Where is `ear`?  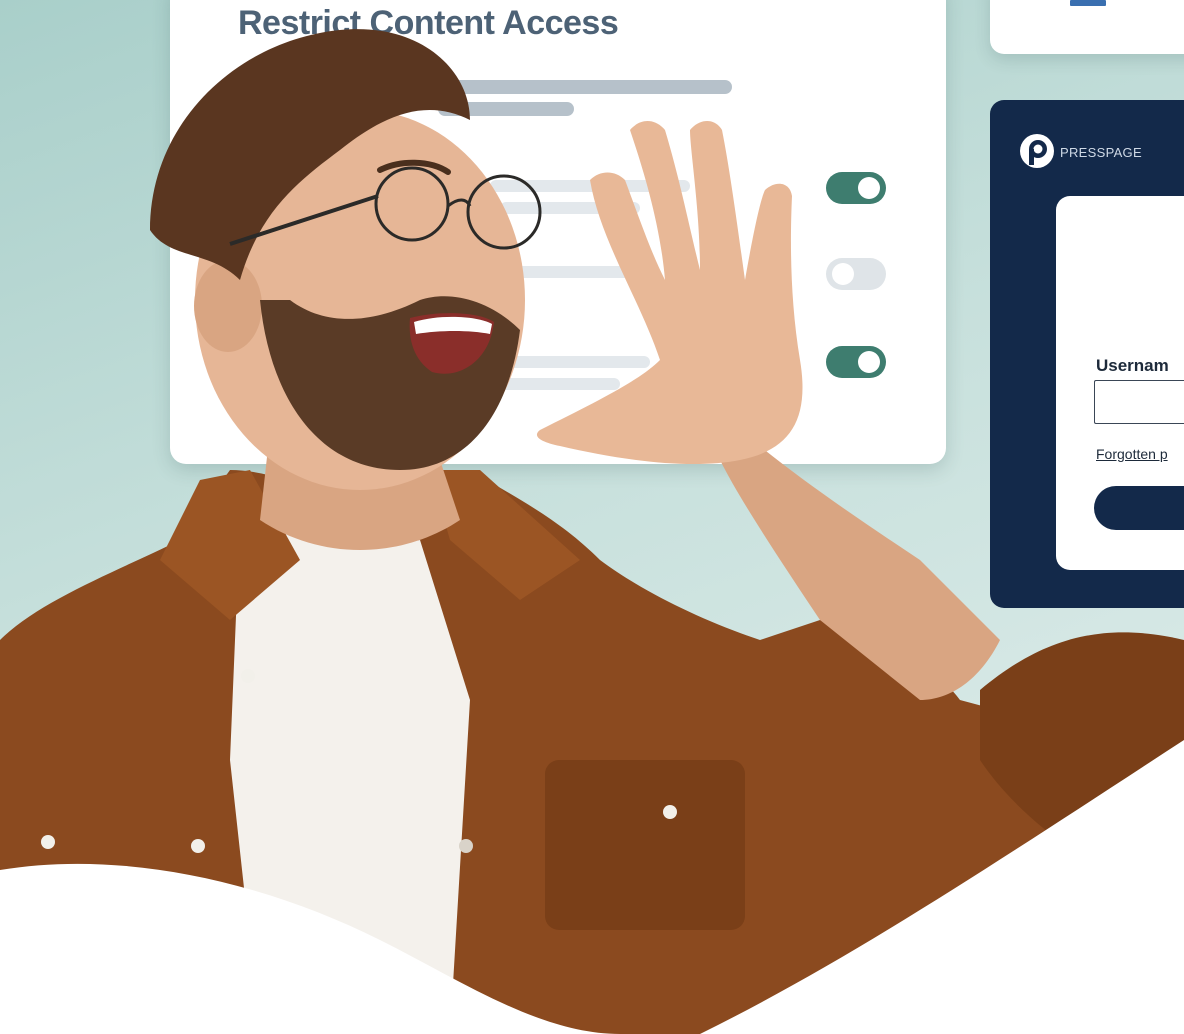 ear is located at coordinates (228, 306).